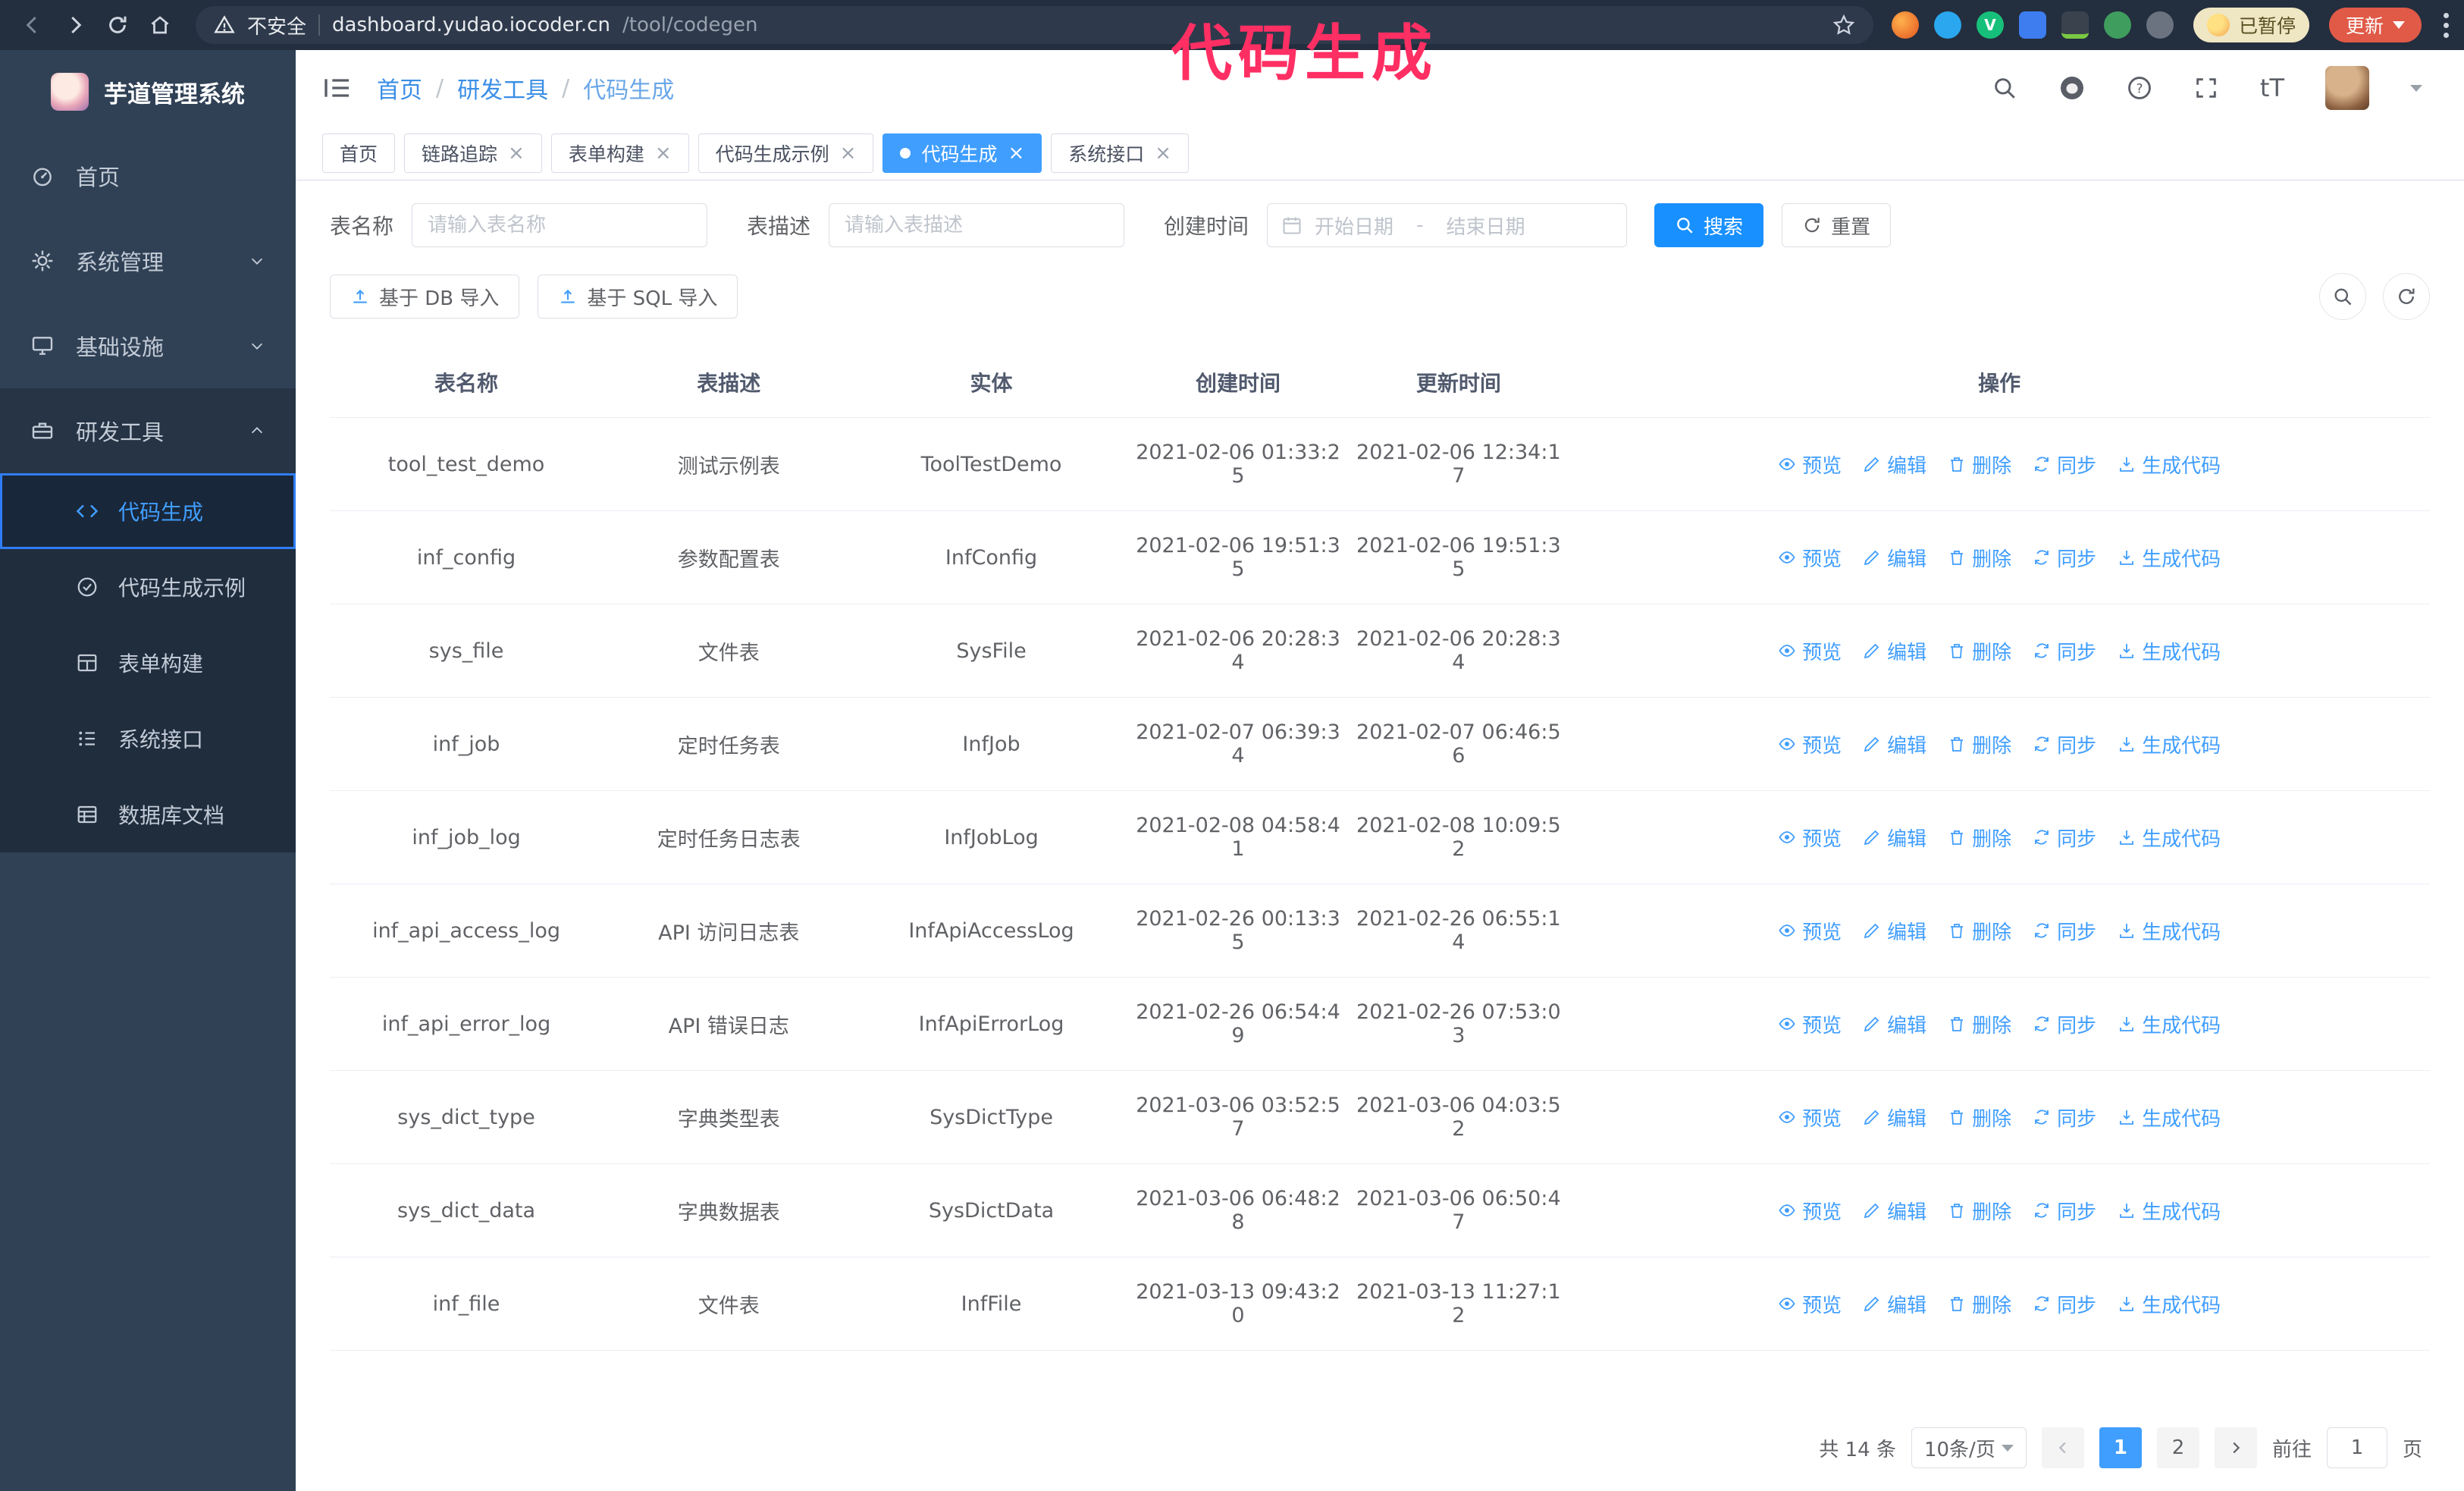 Image resolution: width=2464 pixels, height=1491 pixels. Describe the element at coordinates (1990, 25) in the screenshot. I see `extension-v-icon: V` at that location.